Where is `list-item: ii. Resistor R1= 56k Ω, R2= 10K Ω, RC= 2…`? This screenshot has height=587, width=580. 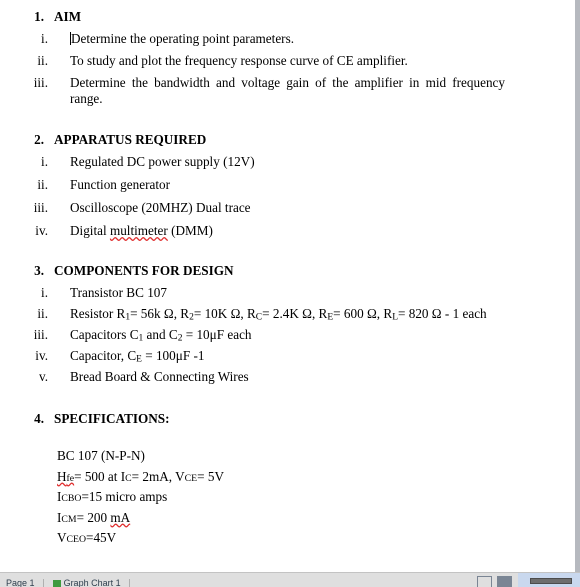 list-item: ii. Resistor R1= 56k Ω, R2= 10K Ω, RC= 2… is located at coordinates (288, 314).